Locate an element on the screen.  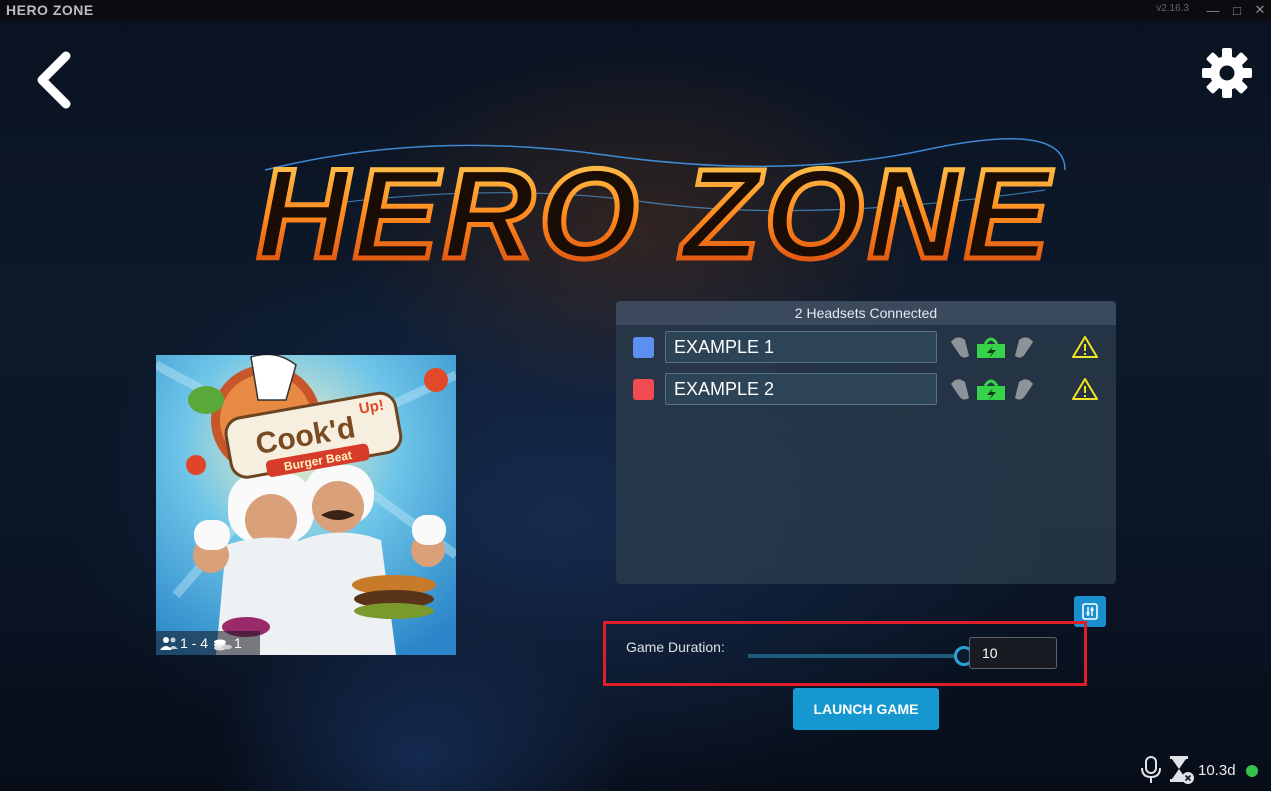
headset-row: EXAMPLE 2 is located at coordinates (866, 389).